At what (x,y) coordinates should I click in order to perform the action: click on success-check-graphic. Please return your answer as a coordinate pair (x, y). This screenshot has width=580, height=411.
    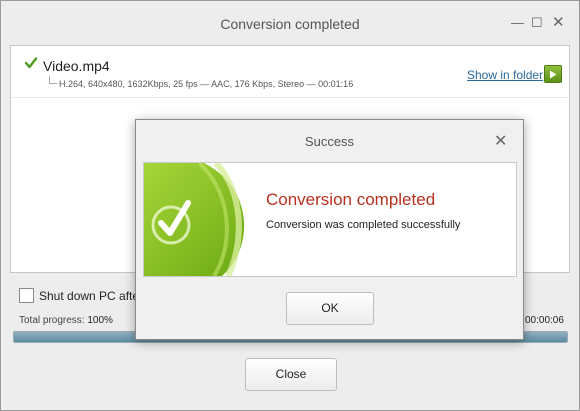
    Looking at the image, I should click on (199, 219).